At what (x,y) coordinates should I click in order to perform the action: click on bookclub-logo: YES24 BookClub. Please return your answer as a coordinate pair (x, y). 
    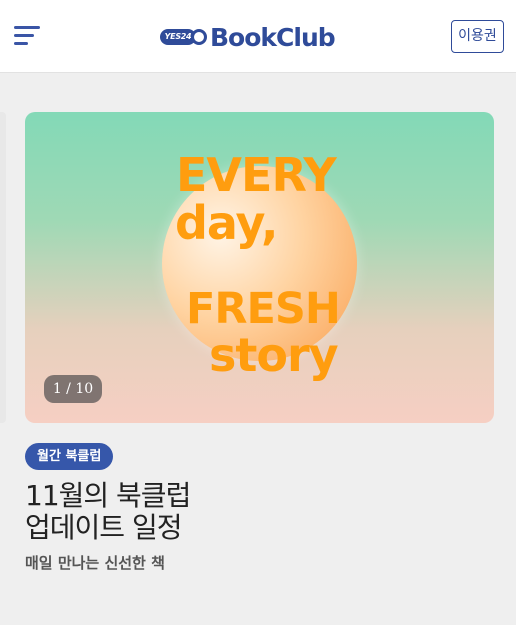
    Looking at the image, I should click on (248, 37).